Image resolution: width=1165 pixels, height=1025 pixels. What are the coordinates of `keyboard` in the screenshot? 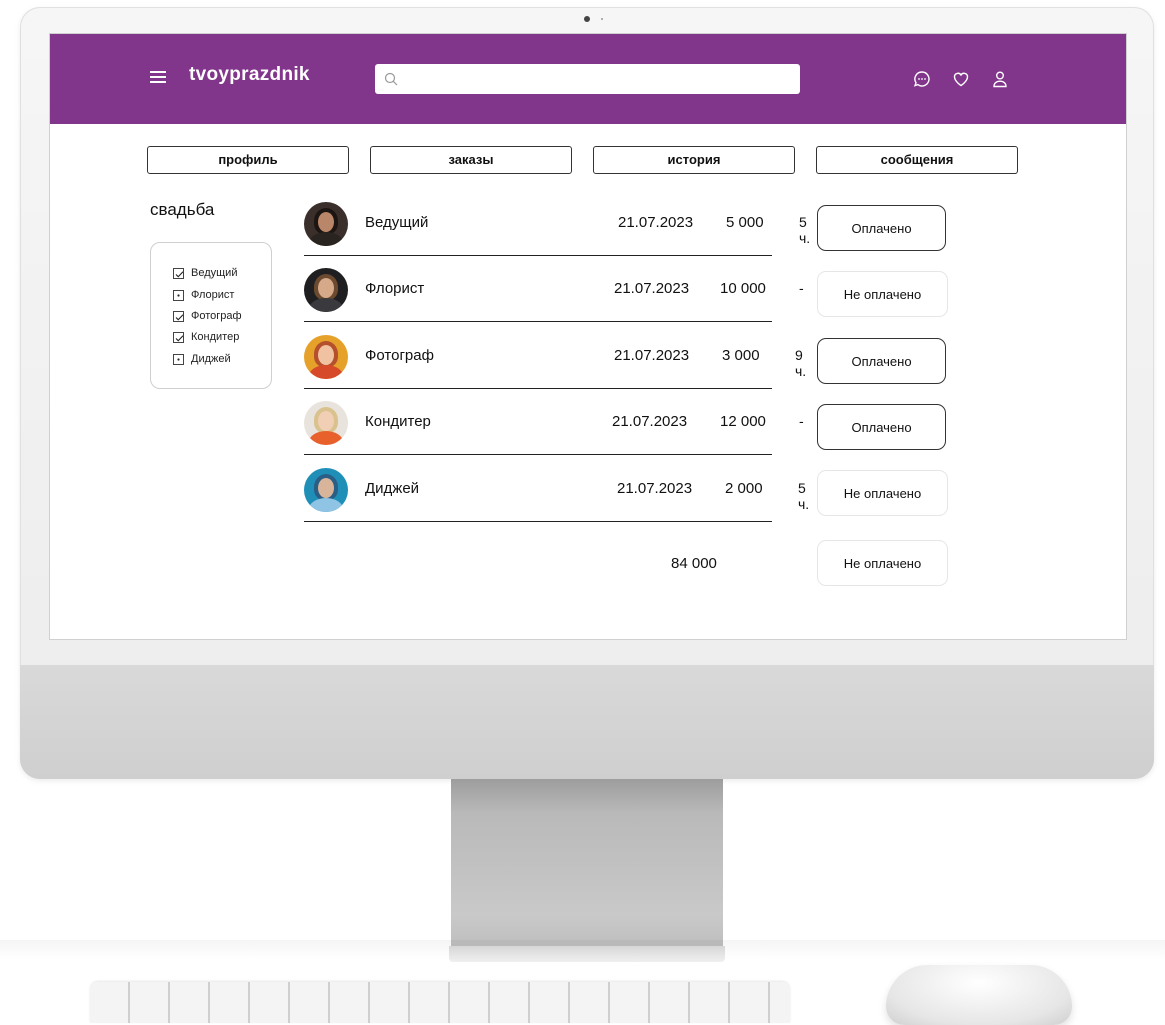 It's located at (440, 1002).